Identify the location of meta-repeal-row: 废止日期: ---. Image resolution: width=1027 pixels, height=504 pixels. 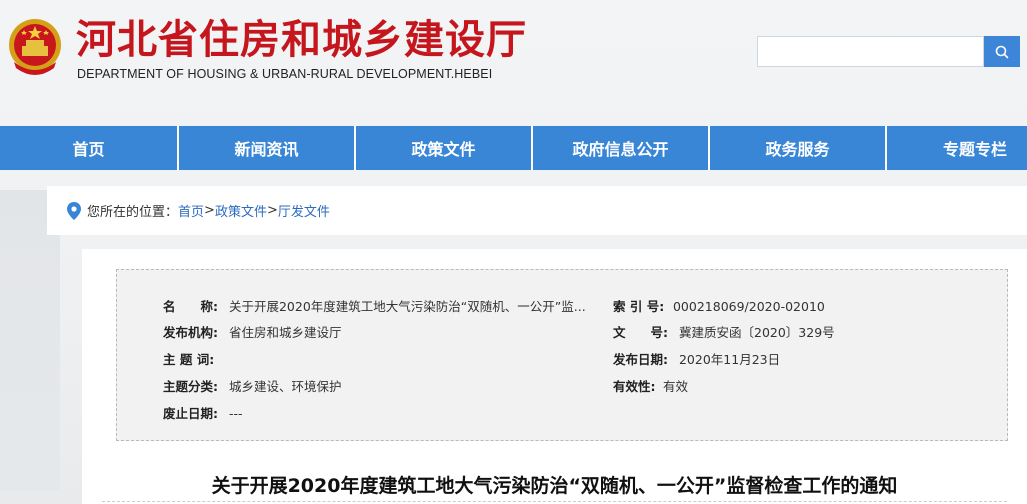
(203, 412).